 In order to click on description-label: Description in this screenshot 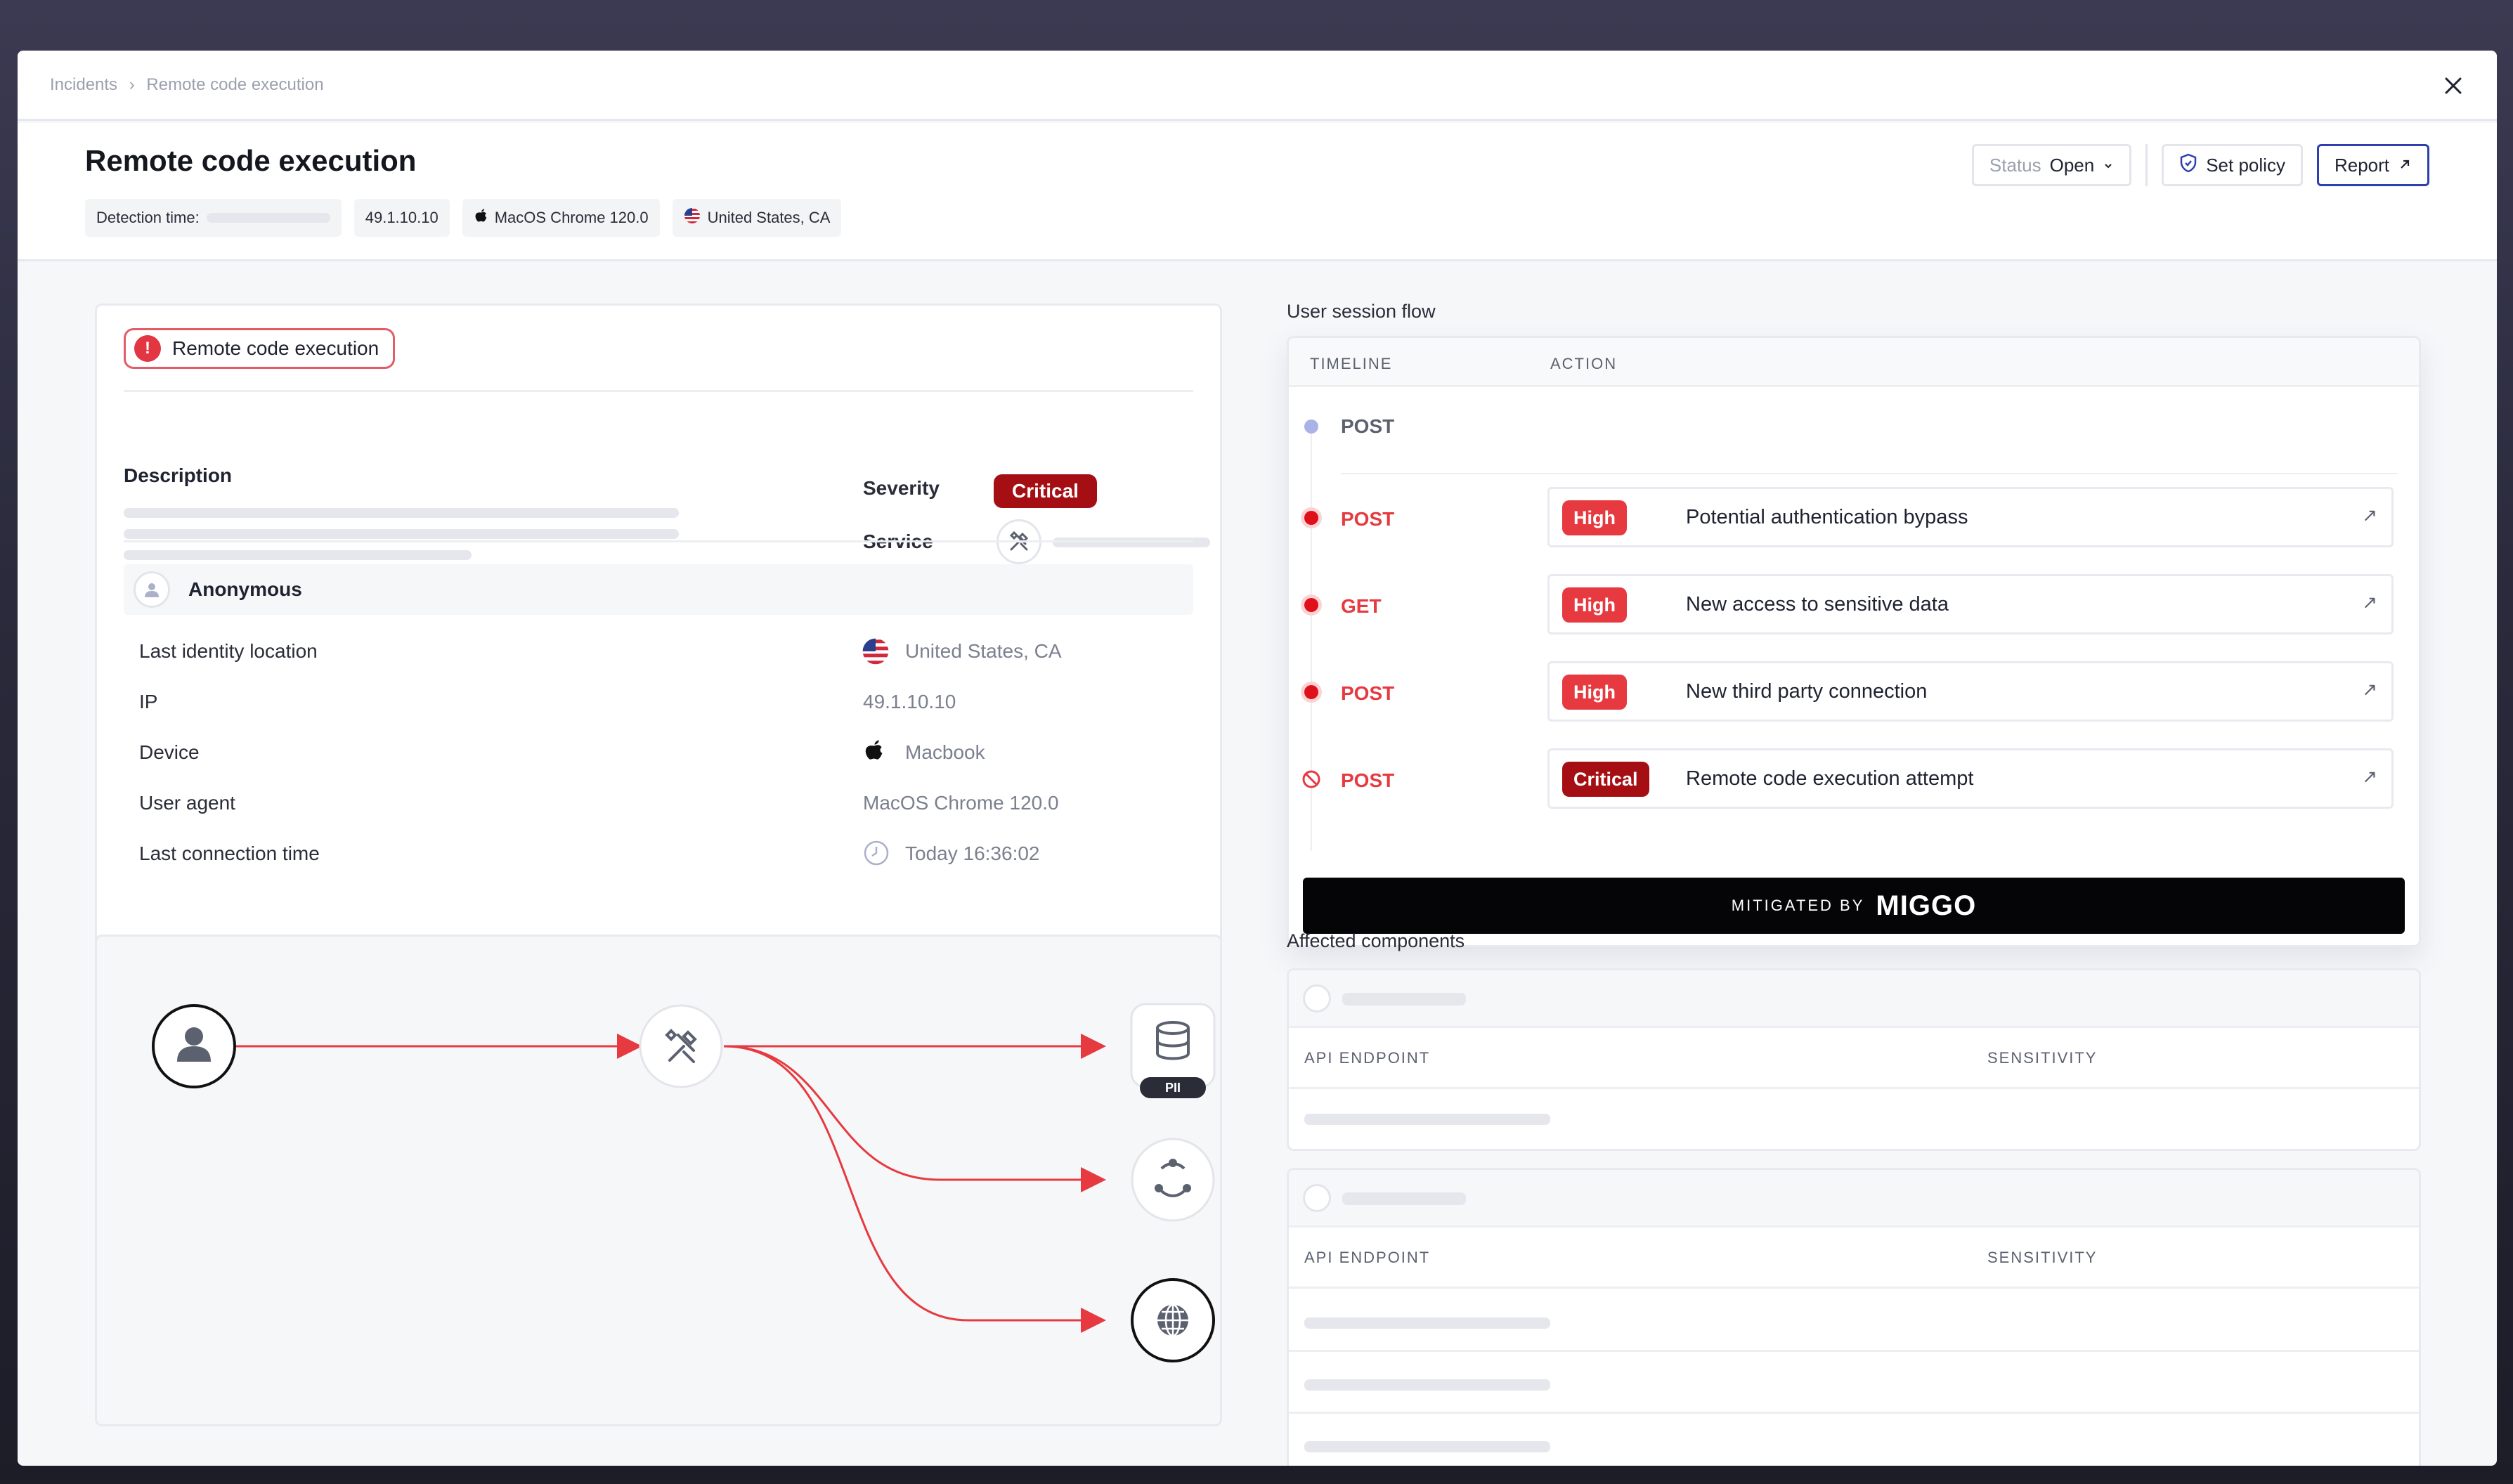, I will do `click(178, 475)`.